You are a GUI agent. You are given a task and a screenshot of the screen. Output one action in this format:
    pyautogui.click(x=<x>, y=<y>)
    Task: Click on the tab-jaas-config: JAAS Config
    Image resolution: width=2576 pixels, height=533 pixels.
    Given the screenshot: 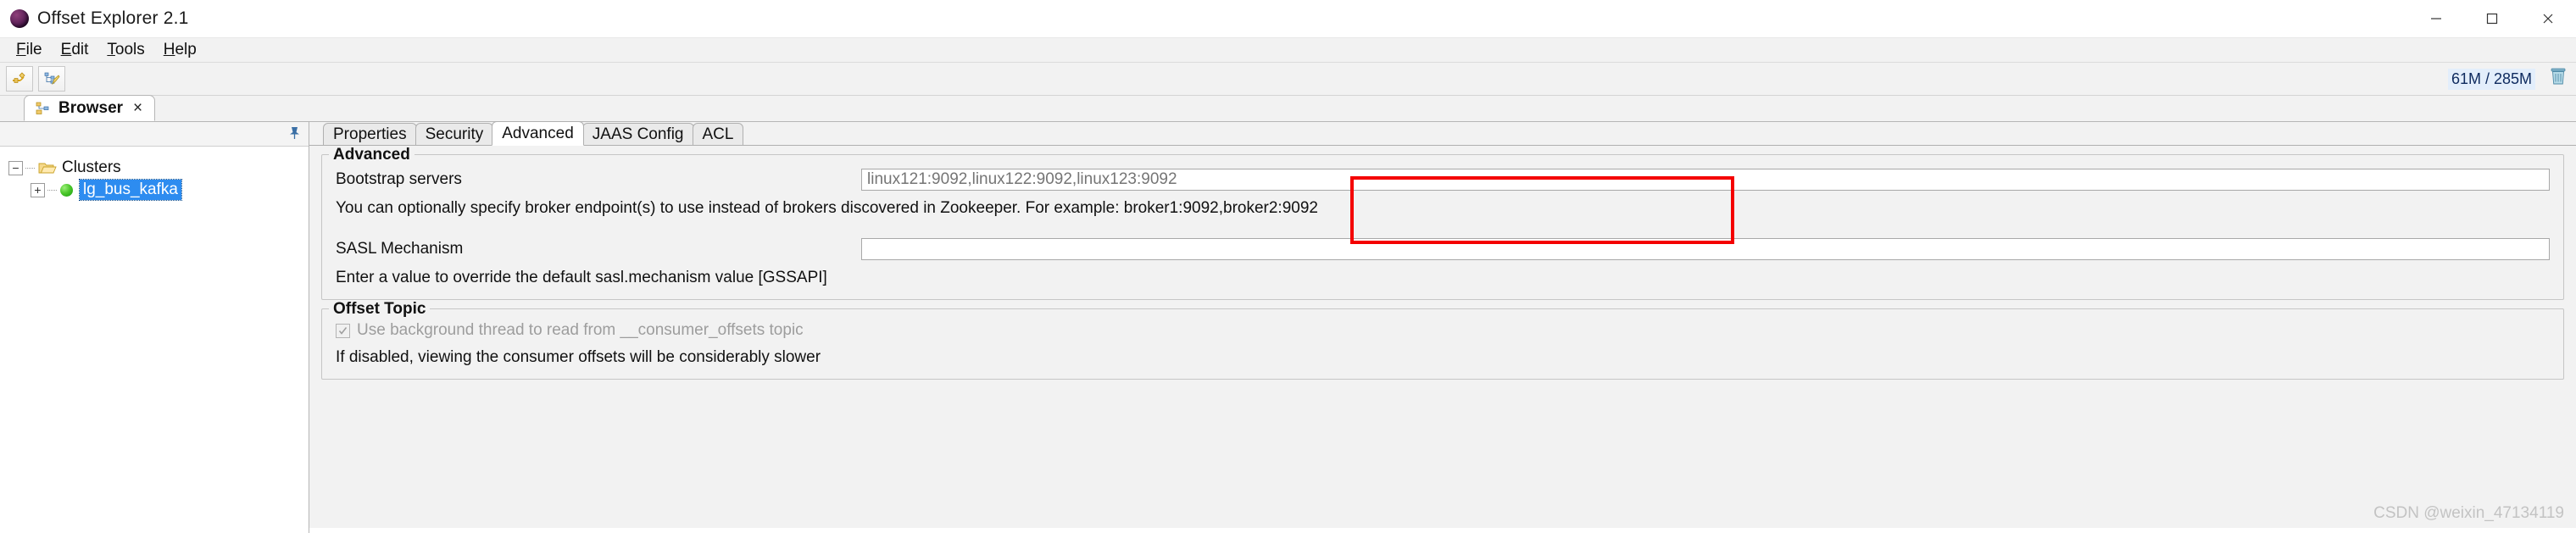 What is the action you would take?
    pyautogui.click(x=637, y=134)
    